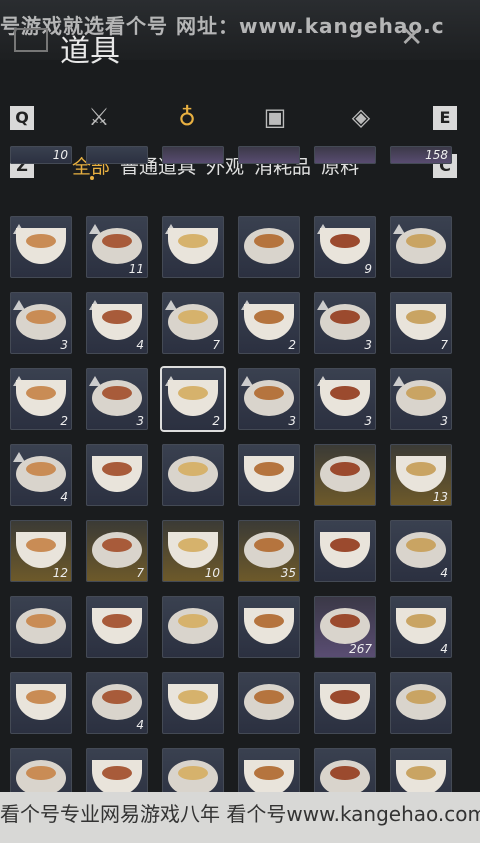 The width and height of the screenshot is (480, 843). Describe the element at coordinates (64, 497) in the screenshot. I see `item-quantity: 4` at that location.